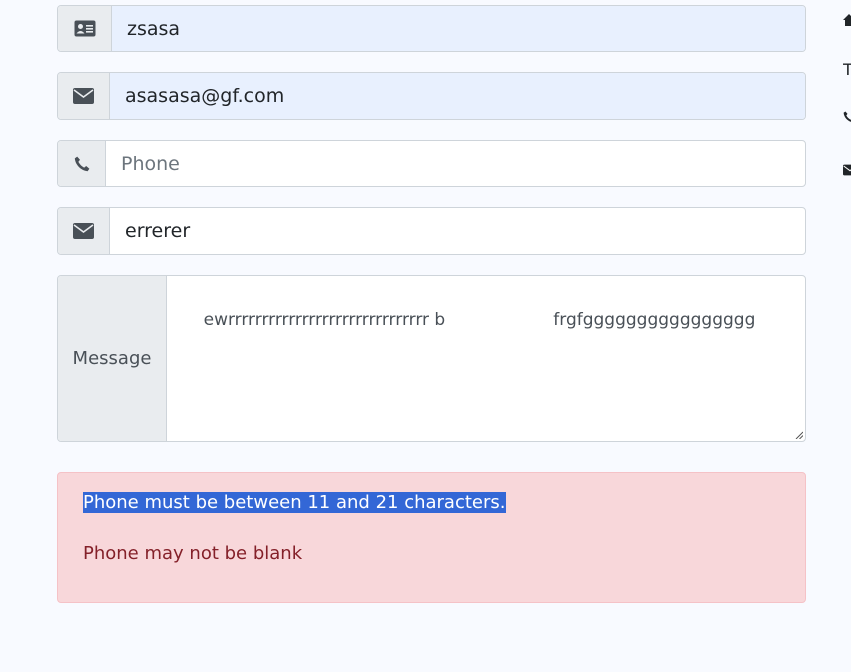  Describe the element at coordinates (455, 163) in the screenshot. I see `phone-field: Phone` at that location.